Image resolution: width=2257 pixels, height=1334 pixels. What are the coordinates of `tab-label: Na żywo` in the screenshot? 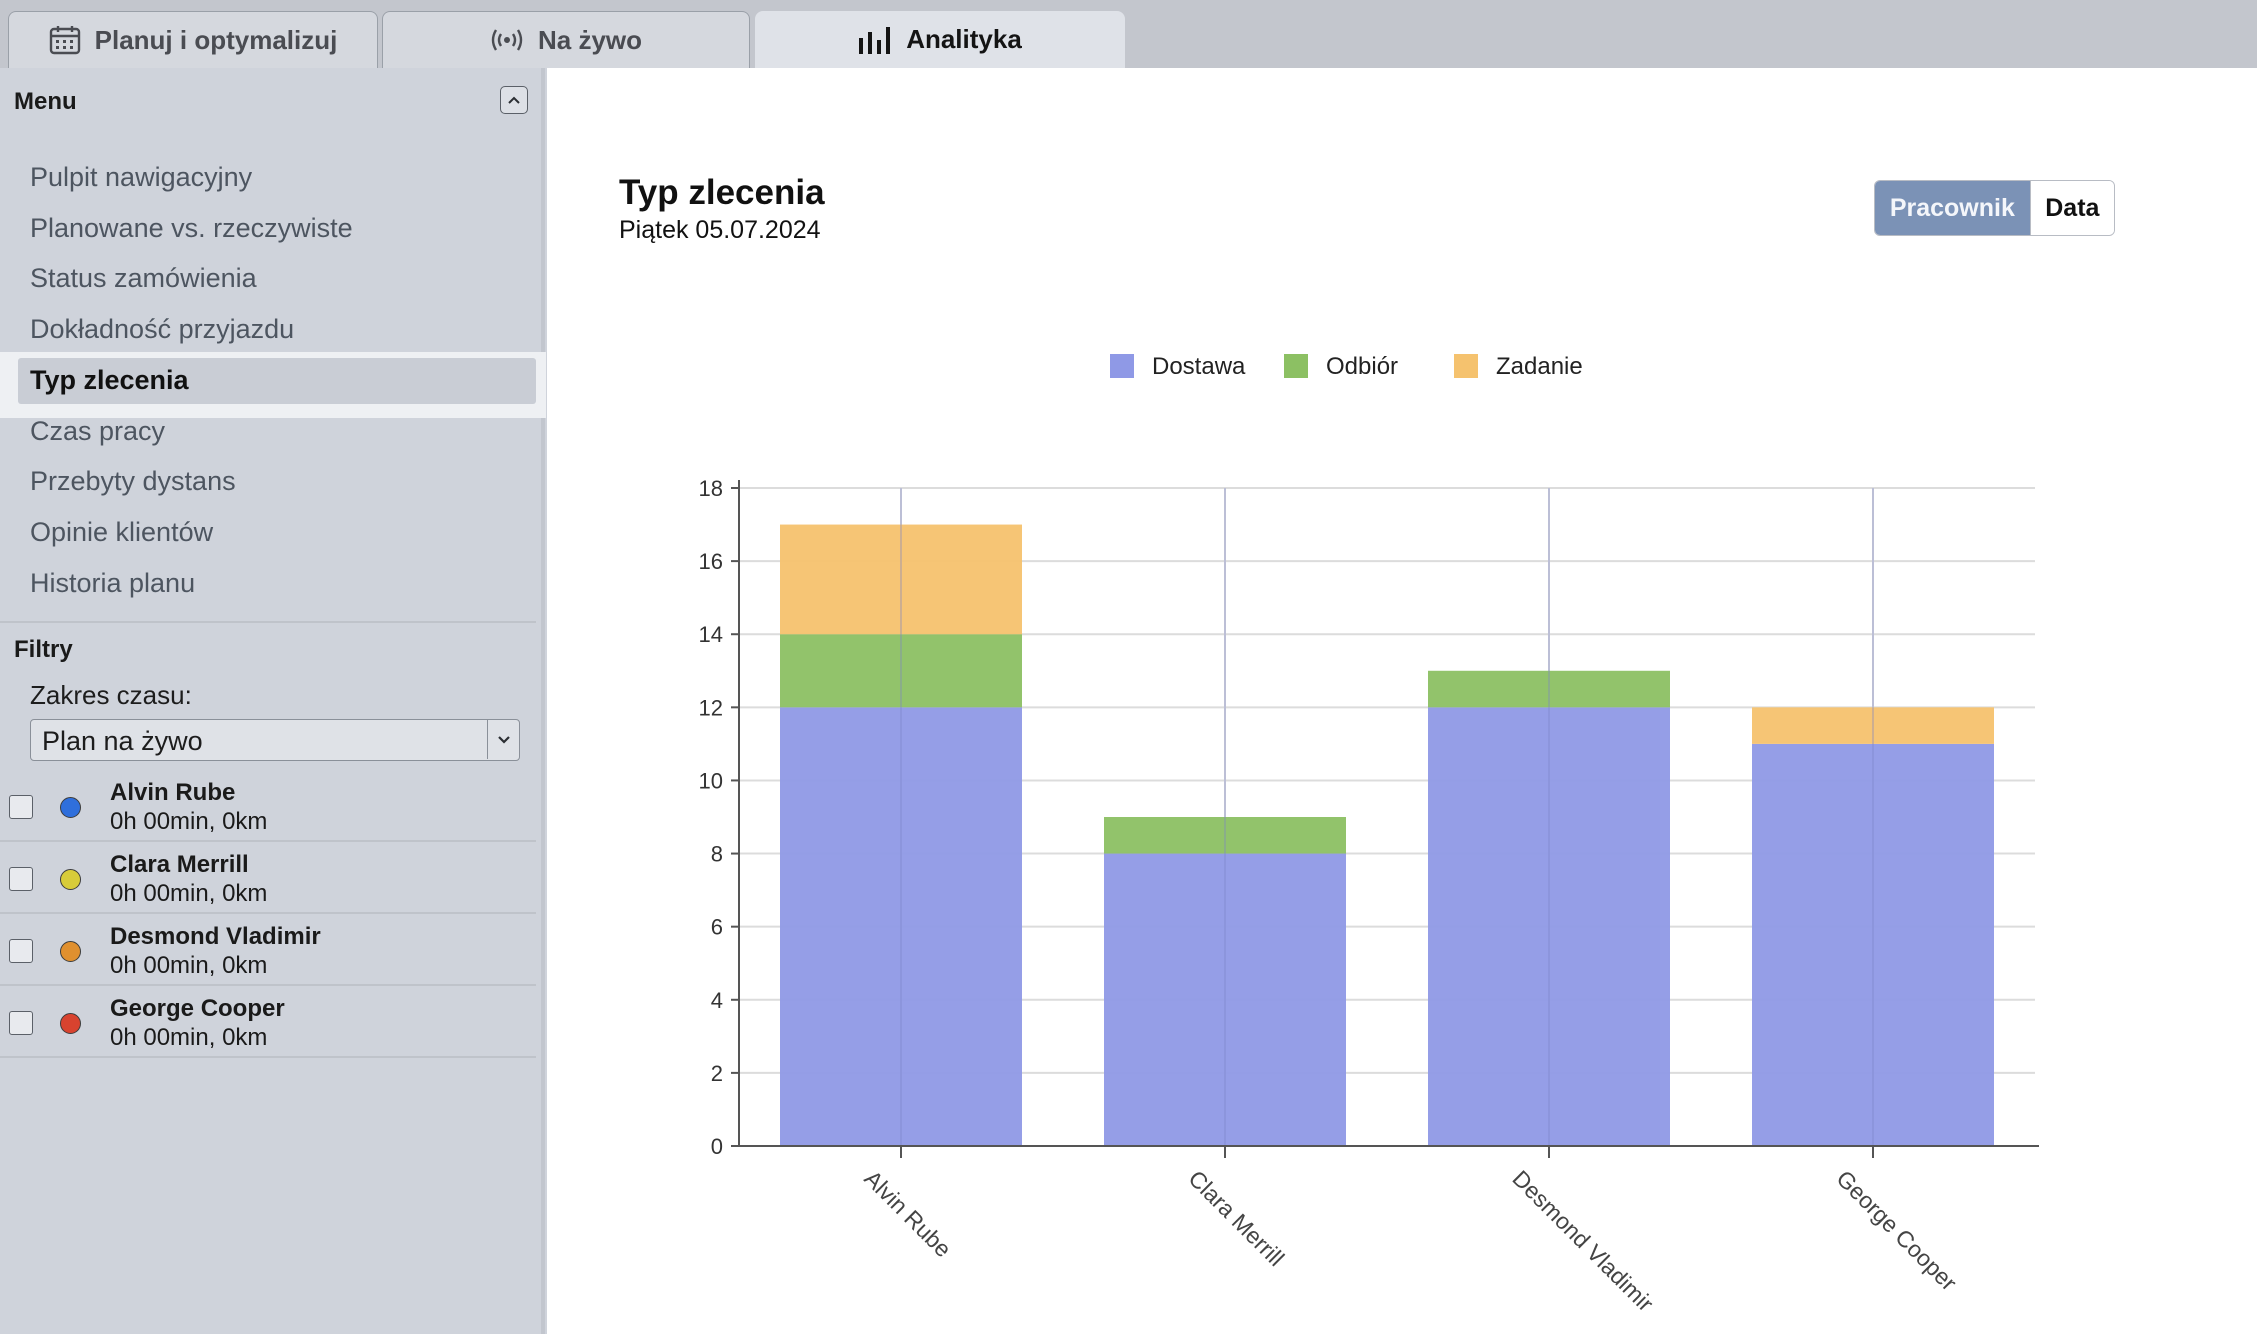 It's located at (590, 39).